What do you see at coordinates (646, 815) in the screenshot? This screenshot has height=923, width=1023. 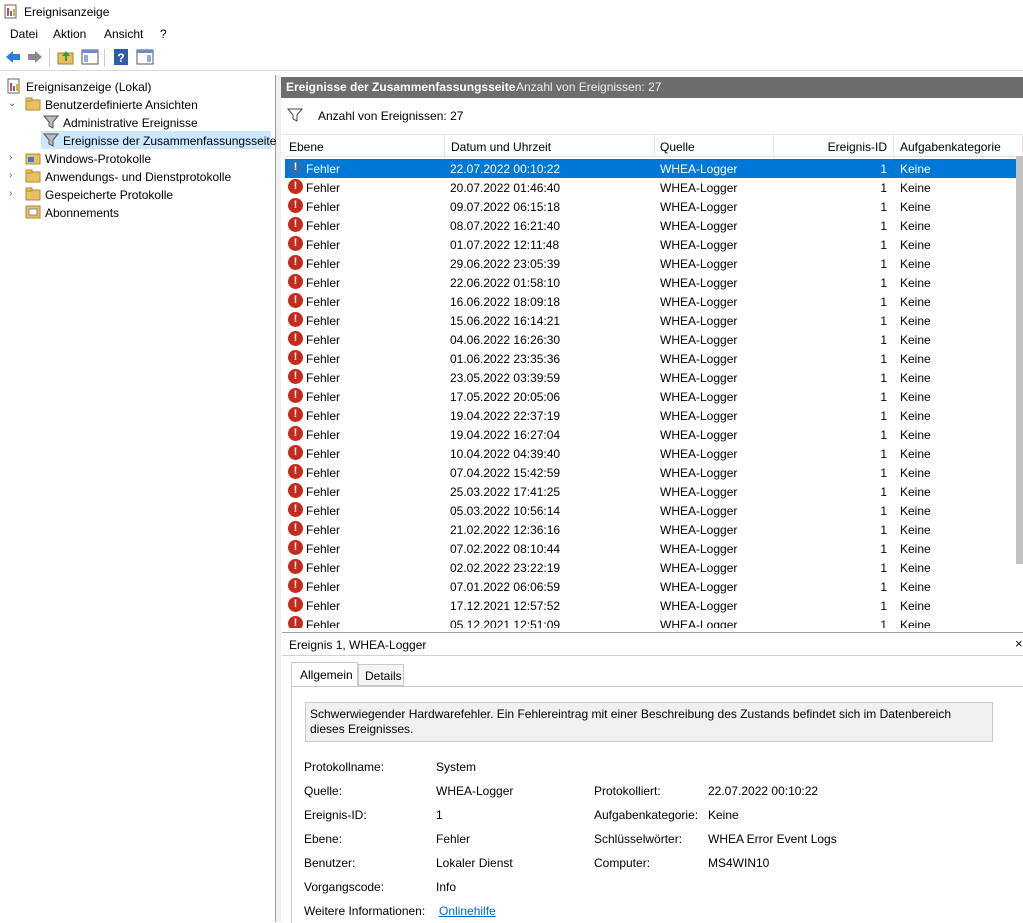 I see `field-label-task-category: Aufgabenkategorie:` at bounding box center [646, 815].